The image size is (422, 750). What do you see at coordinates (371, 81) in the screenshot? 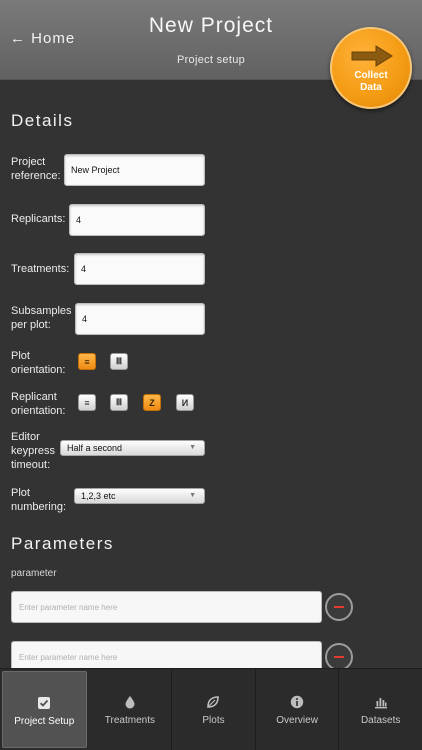
I see `collect-data-label: Collect Data` at bounding box center [371, 81].